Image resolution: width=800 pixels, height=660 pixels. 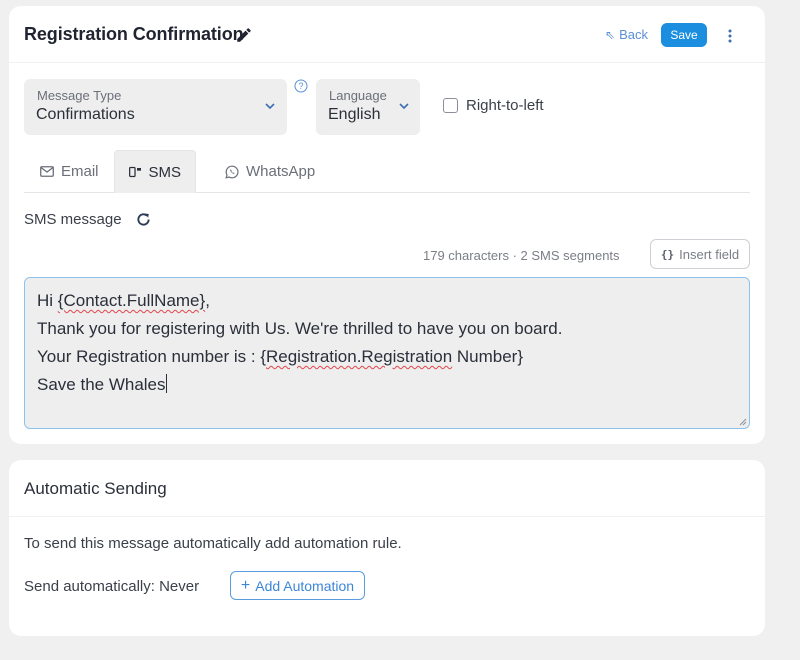 What do you see at coordinates (521, 255) in the screenshot?
I see `character-count: 179 characters · 2 SMS segments` at bounding box center [521, 255].